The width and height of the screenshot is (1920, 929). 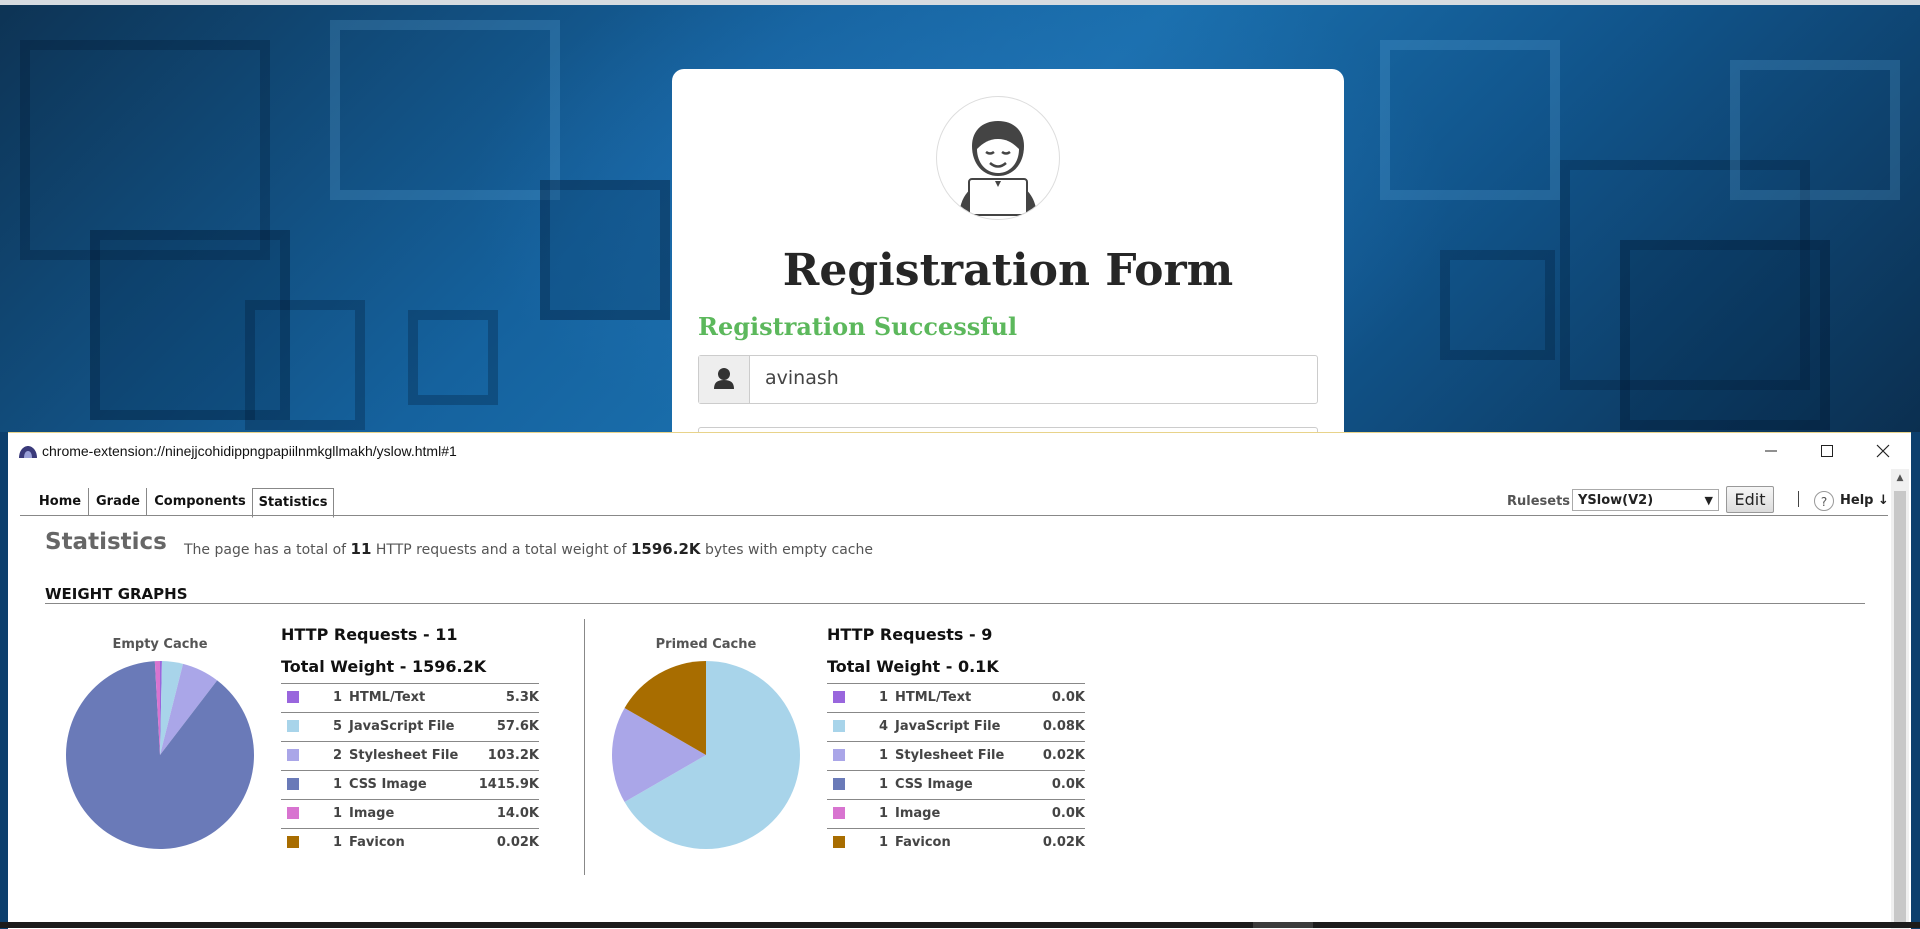 I want to click on empty-cache-pie-chart, so click(x=160, y=755).